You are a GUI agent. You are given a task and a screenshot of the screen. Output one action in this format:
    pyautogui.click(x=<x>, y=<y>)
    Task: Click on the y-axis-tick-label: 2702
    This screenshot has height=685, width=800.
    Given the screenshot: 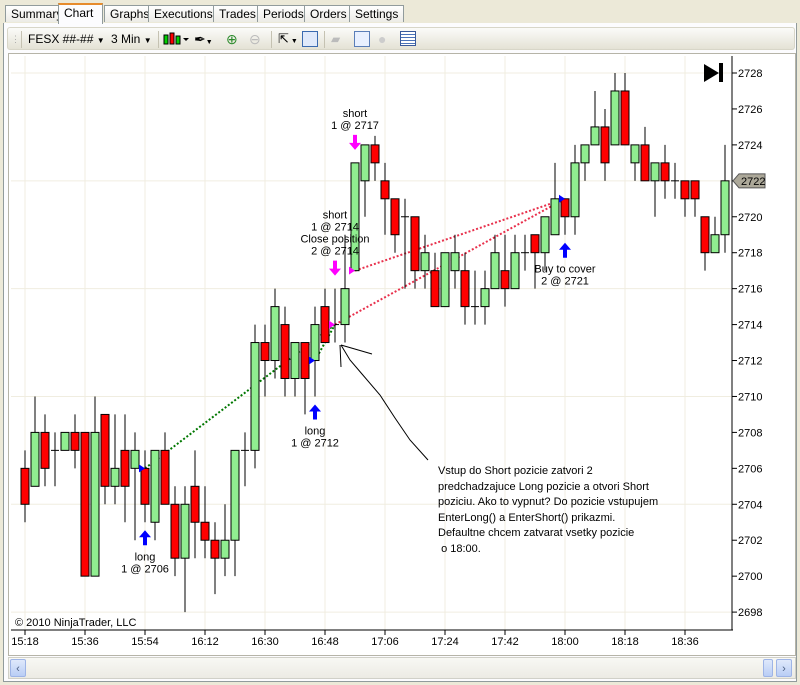 What is the action you would take?
    pyautogui.click(x=750, y=541)
    